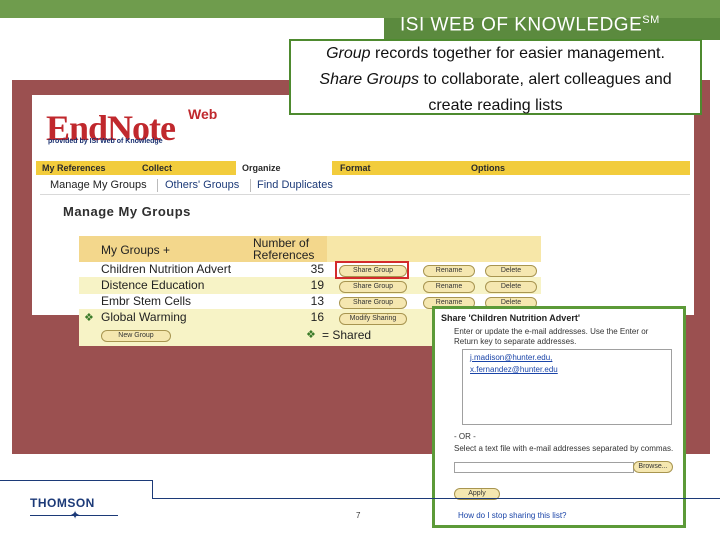 This screenshot has height=540, width=720. Describe the element at coordinates (317, 285) in the screenshot. I see `reference-count: 19` at that location.